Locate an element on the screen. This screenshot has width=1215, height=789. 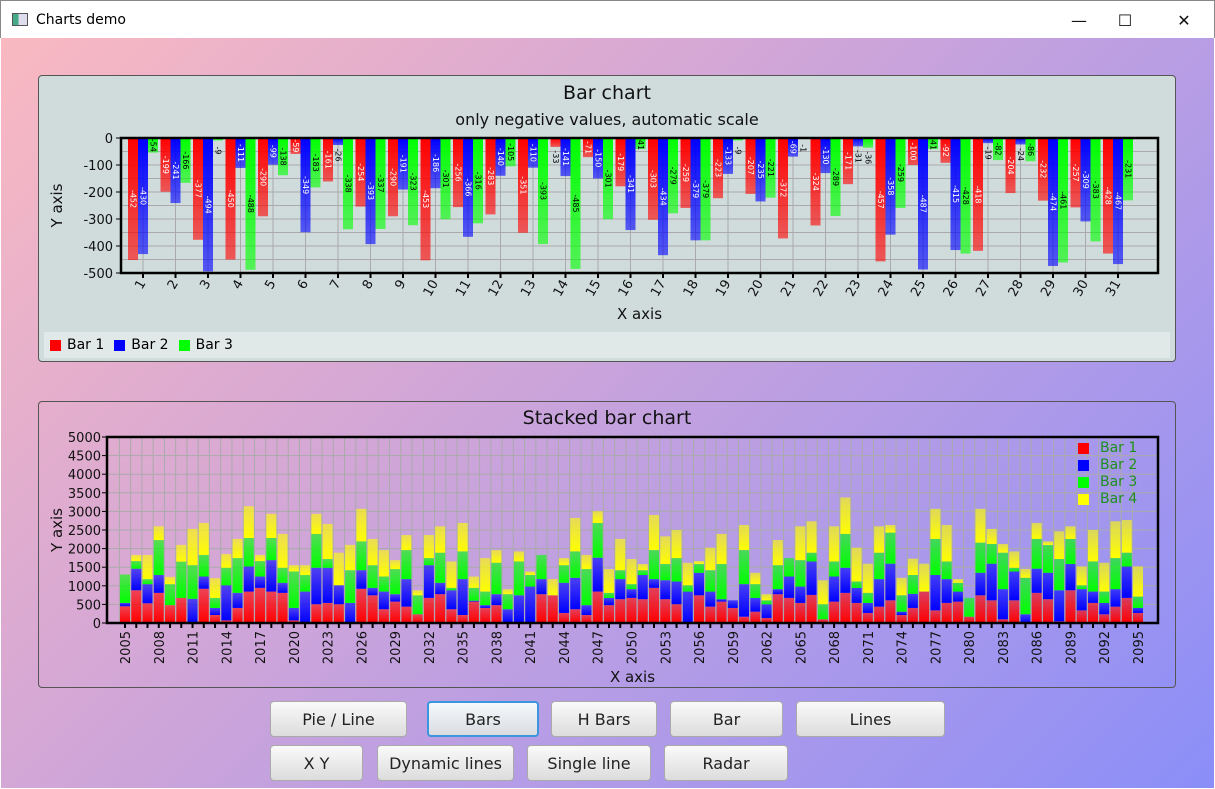
x-tick-label: 7 is located at coordinates (335, 285).